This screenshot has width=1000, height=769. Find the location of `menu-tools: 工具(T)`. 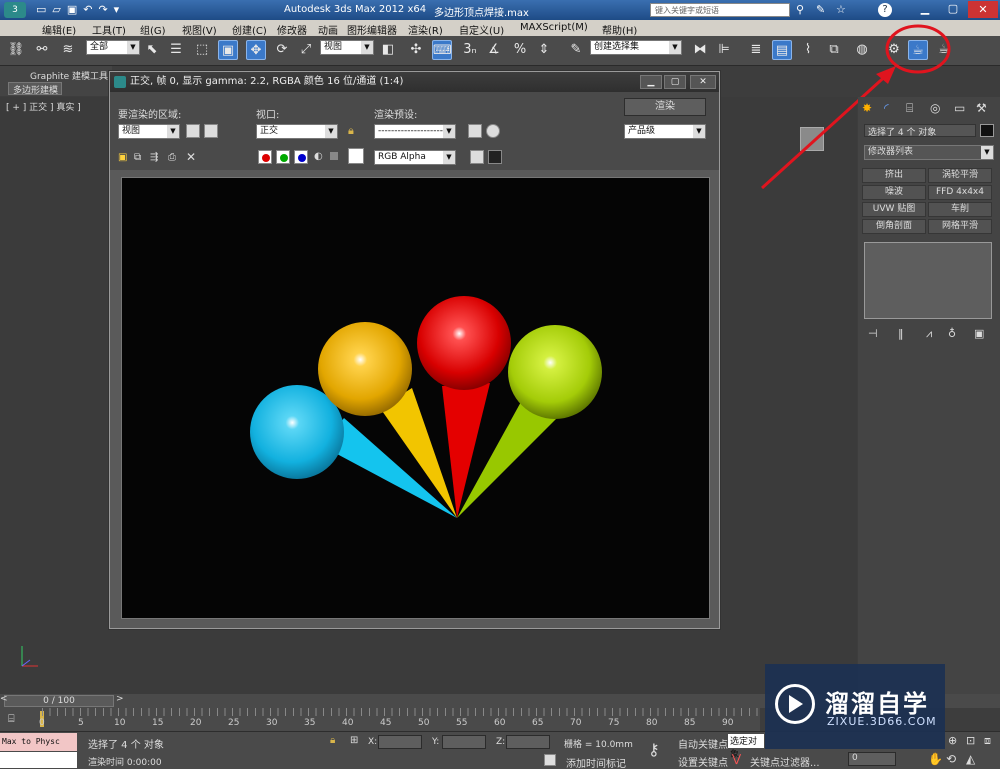

menu-tools: 工具(T) is located at coordinates (109, 29).